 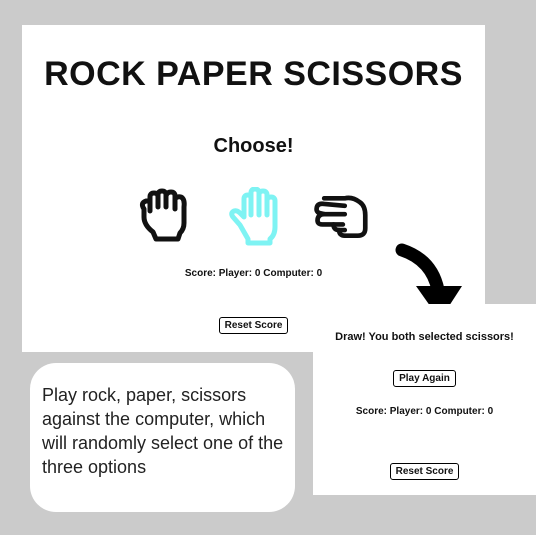 I want to click on result-text: Draw! You both selected scissors!, so click(x=424, y=337).